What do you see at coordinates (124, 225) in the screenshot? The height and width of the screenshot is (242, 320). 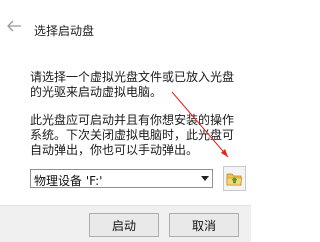 I see `start-button: 启动` at bounding box center [124, 225].